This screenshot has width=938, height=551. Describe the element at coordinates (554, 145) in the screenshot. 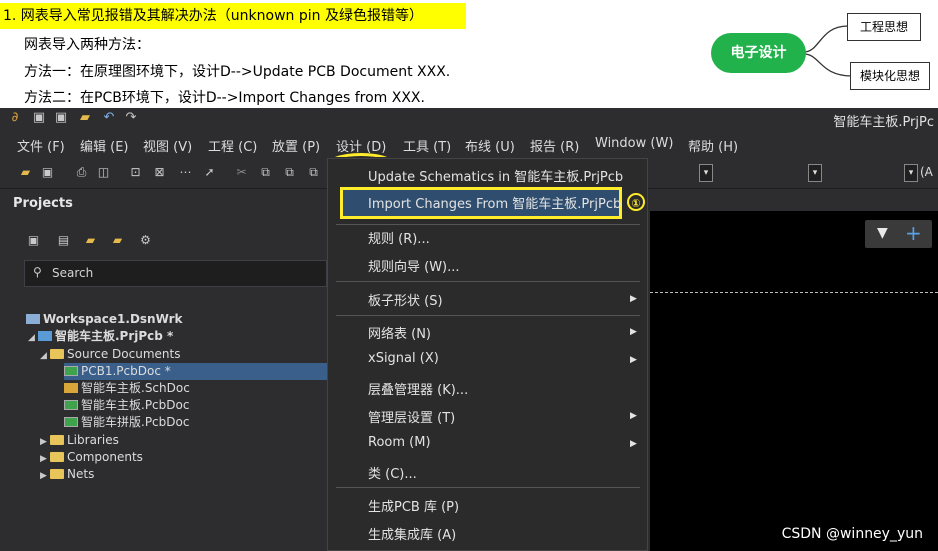

I see `menu-reports: 报告 (R)` at that location.